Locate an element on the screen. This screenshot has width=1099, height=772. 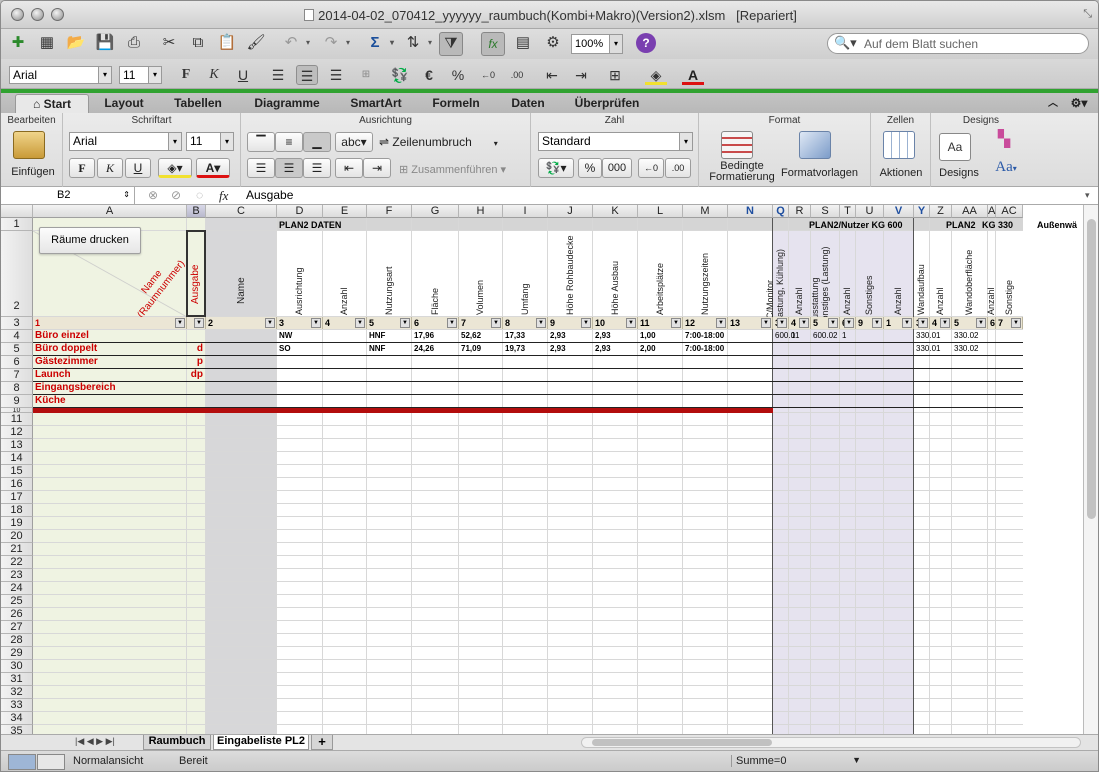
increase-decimal-icon: ←0 is located at coordinates (488, 75).